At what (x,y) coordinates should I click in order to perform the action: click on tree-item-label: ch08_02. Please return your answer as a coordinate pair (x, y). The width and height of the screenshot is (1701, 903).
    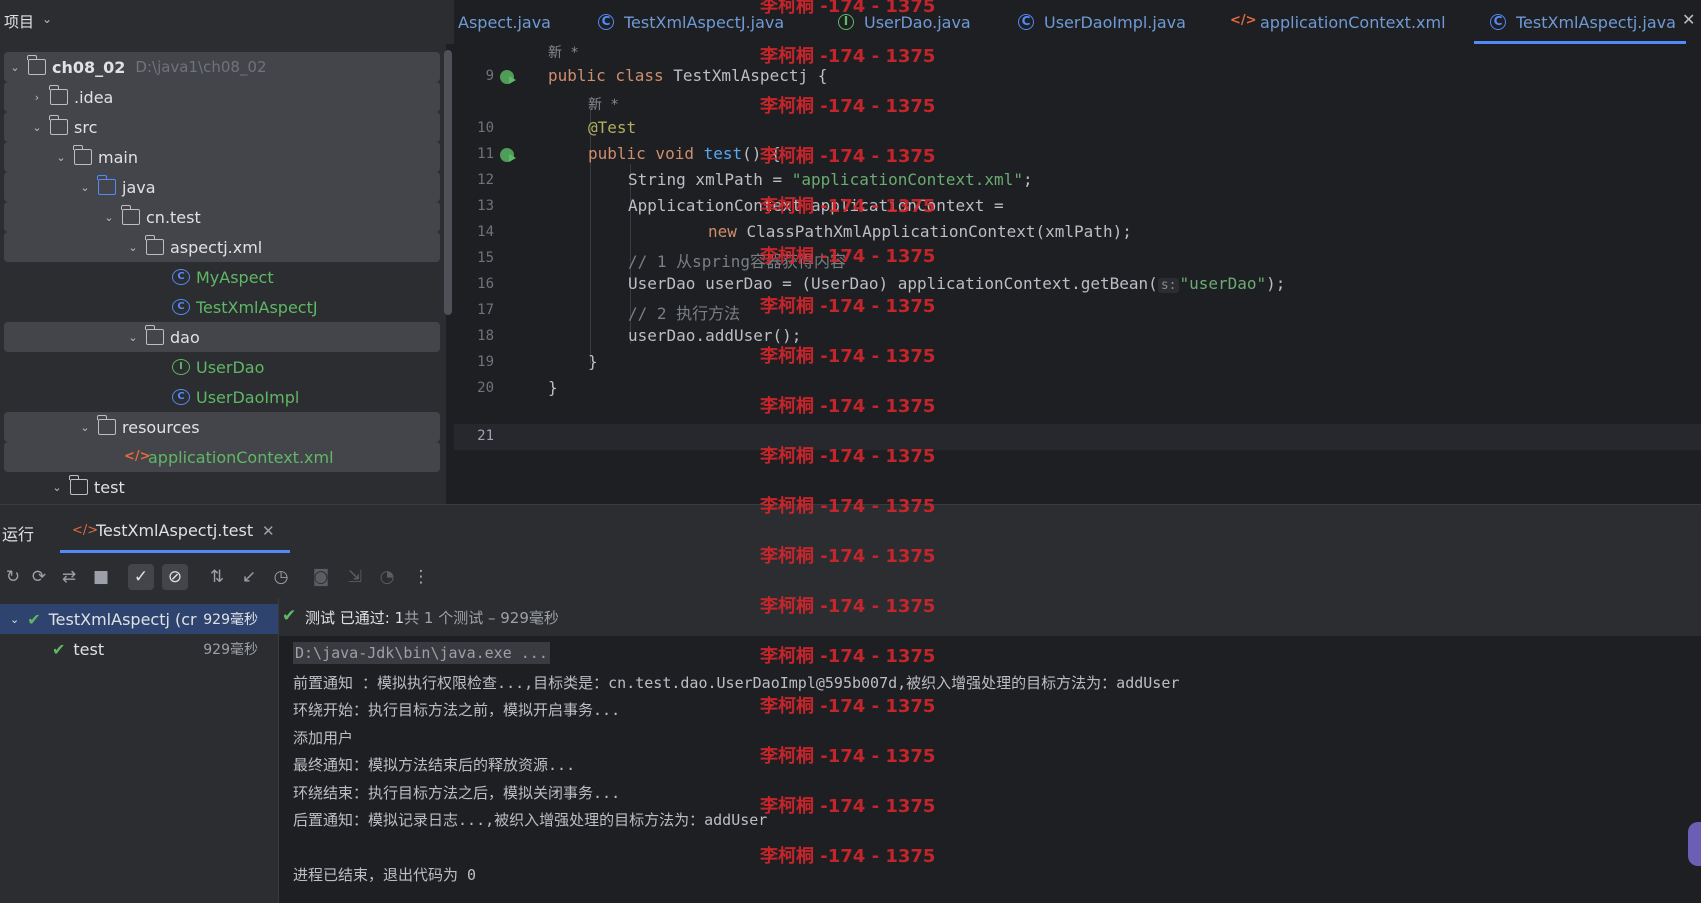
    Looking at the image, I should click on (89, 67).